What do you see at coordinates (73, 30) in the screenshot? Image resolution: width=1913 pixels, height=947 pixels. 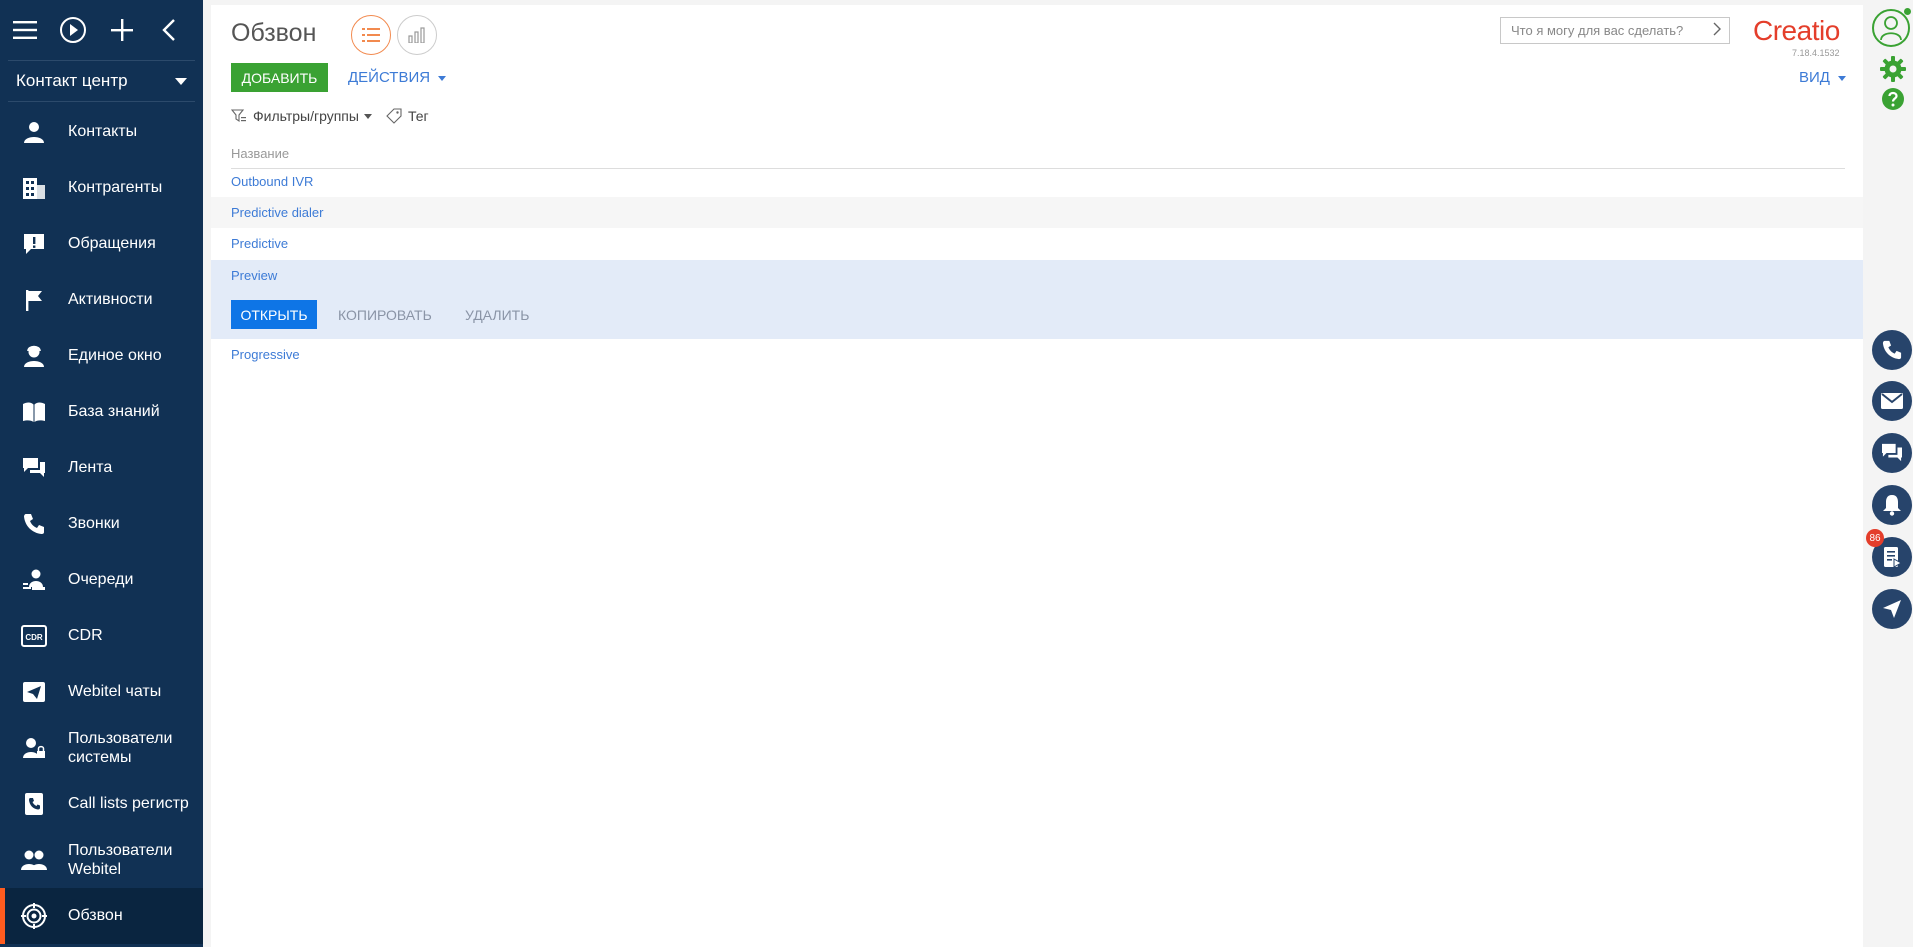 I see `play-icon` at bounding box center [73, 30].